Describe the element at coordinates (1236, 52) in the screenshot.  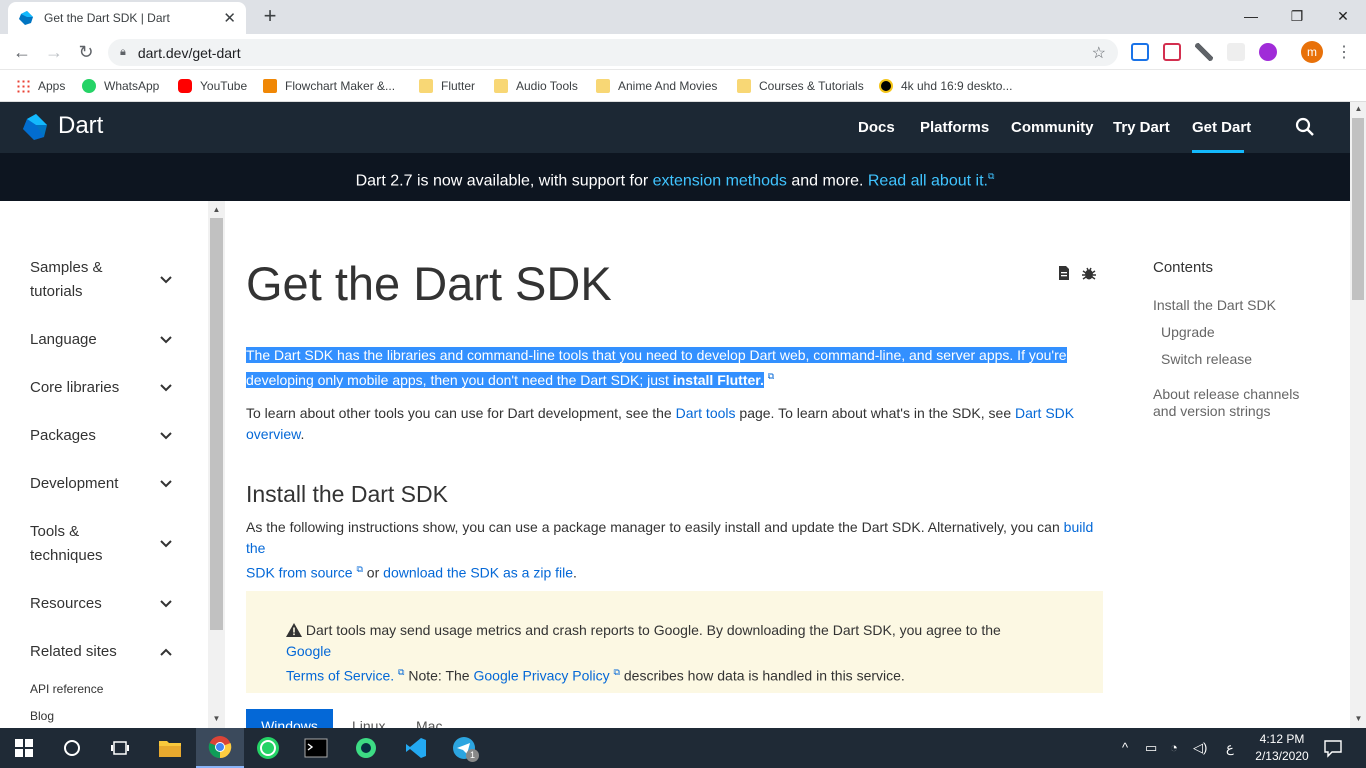
I see `extension-blank-icon` at that location.